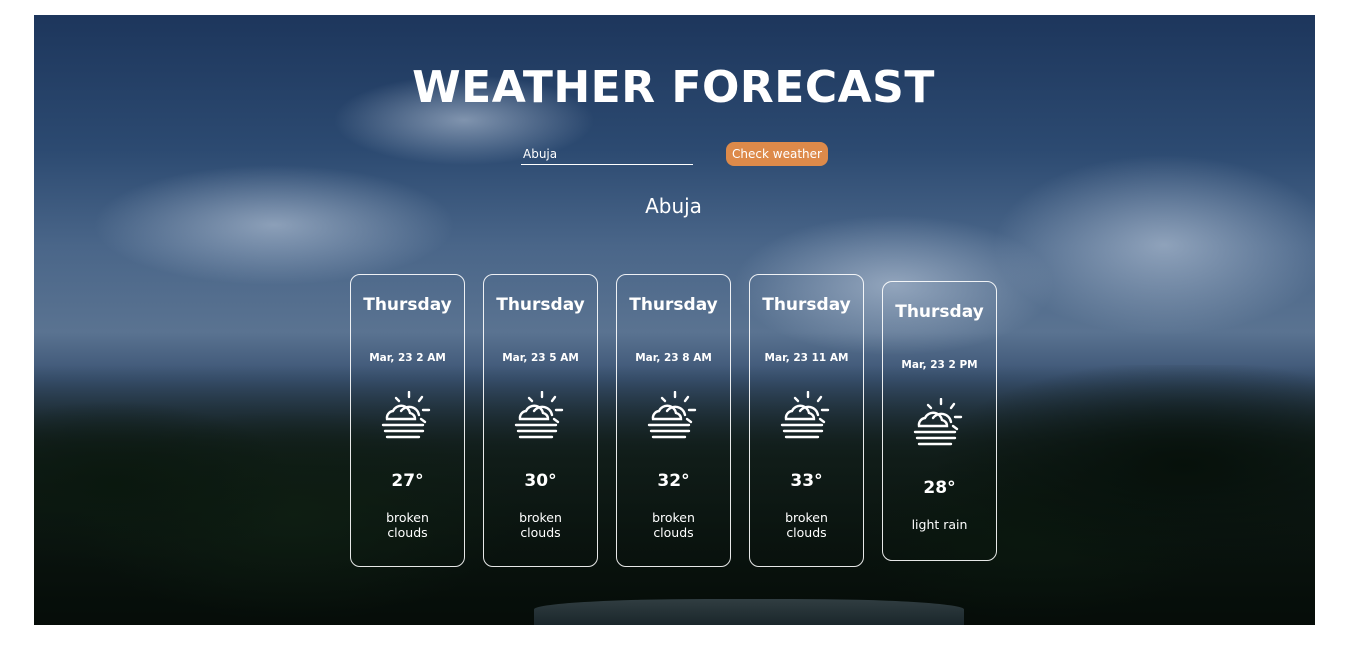 This screenshot has width=1347, height=660. I want to click on forecast-datetime: Mar, 23 2 AM, so click(407, 358).